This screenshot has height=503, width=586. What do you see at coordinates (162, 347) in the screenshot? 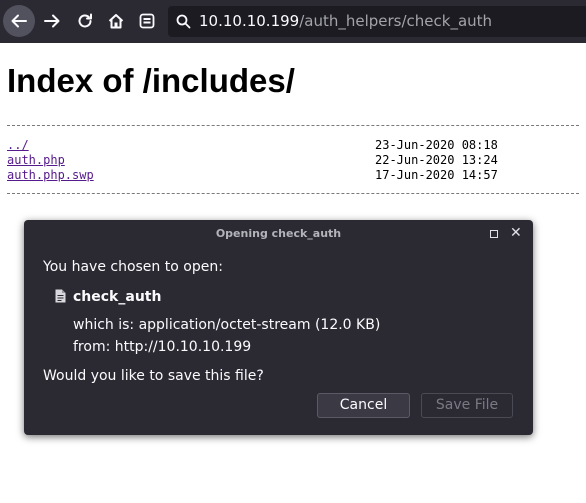
I see `dialog-file-source: from: http://10.10.10.199` at bounding box center [162, 347].